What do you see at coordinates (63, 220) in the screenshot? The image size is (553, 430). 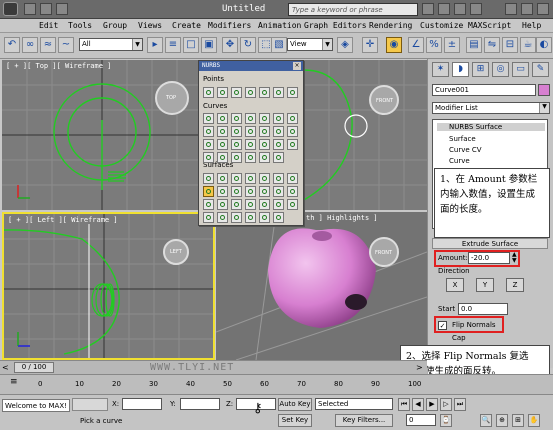 I see `viewport-left-label: [ + ][ Left ][ Wireframe ]` at bounding box center [63, 220].